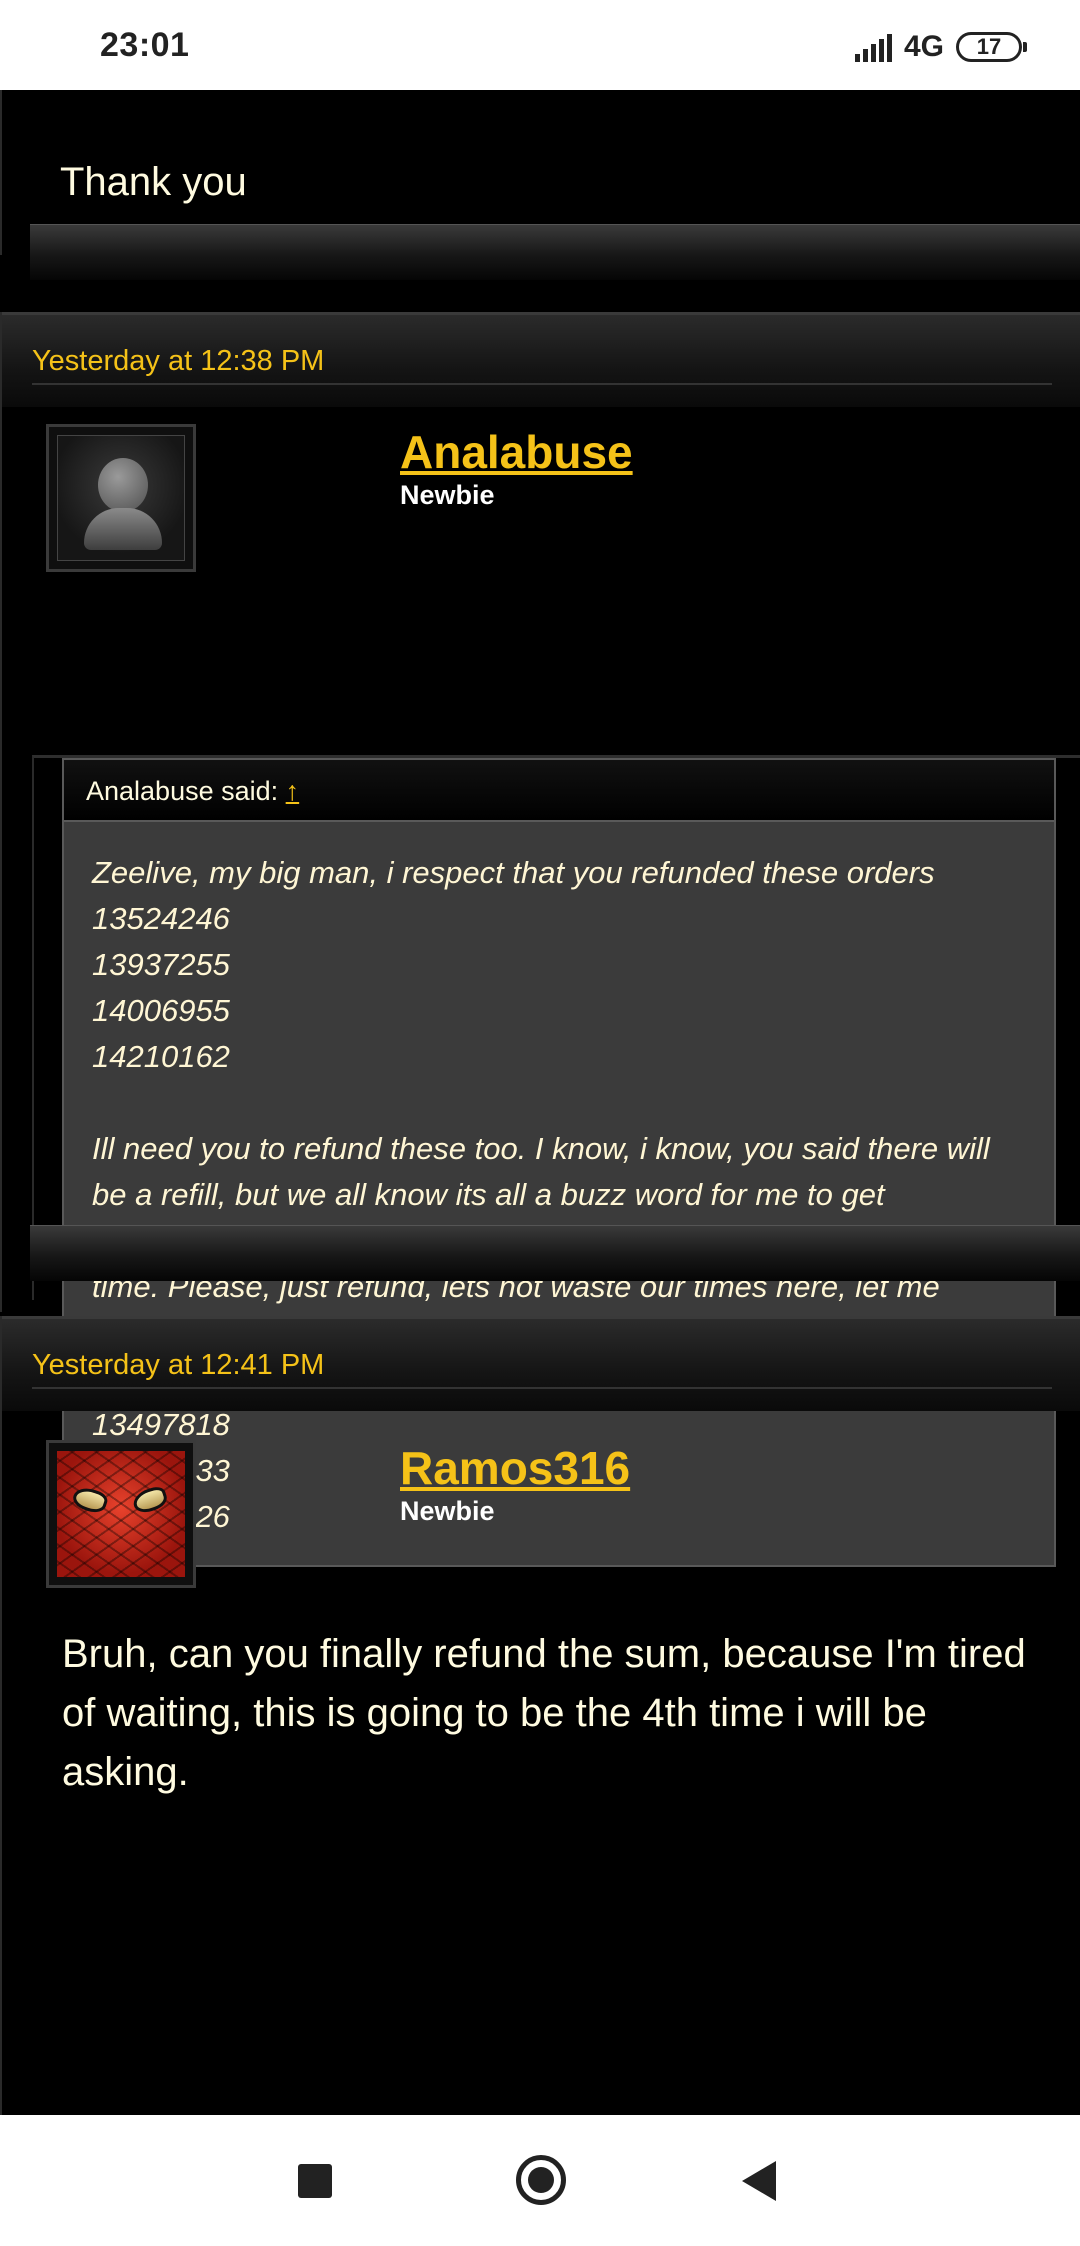 This screenshot has width=1080, height=2246. I want to click on quote-jump-link: ↑, so click(293, 791).